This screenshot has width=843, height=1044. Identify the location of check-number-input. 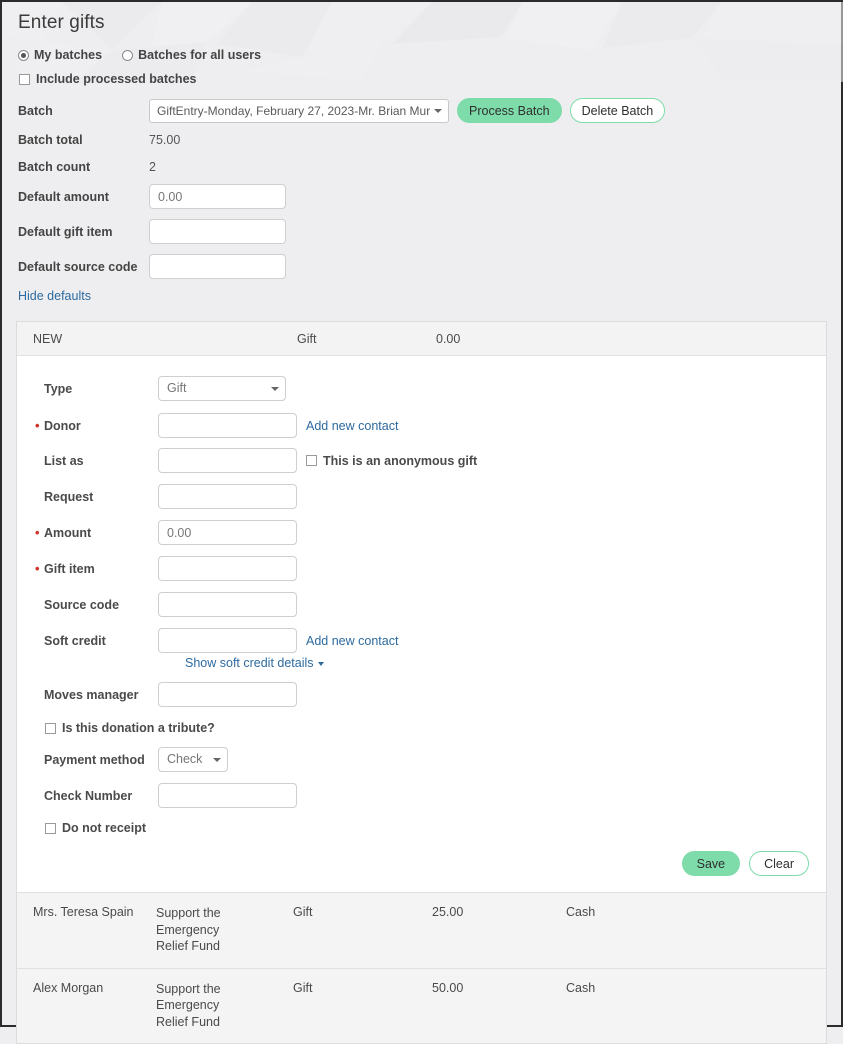
(227, 795).